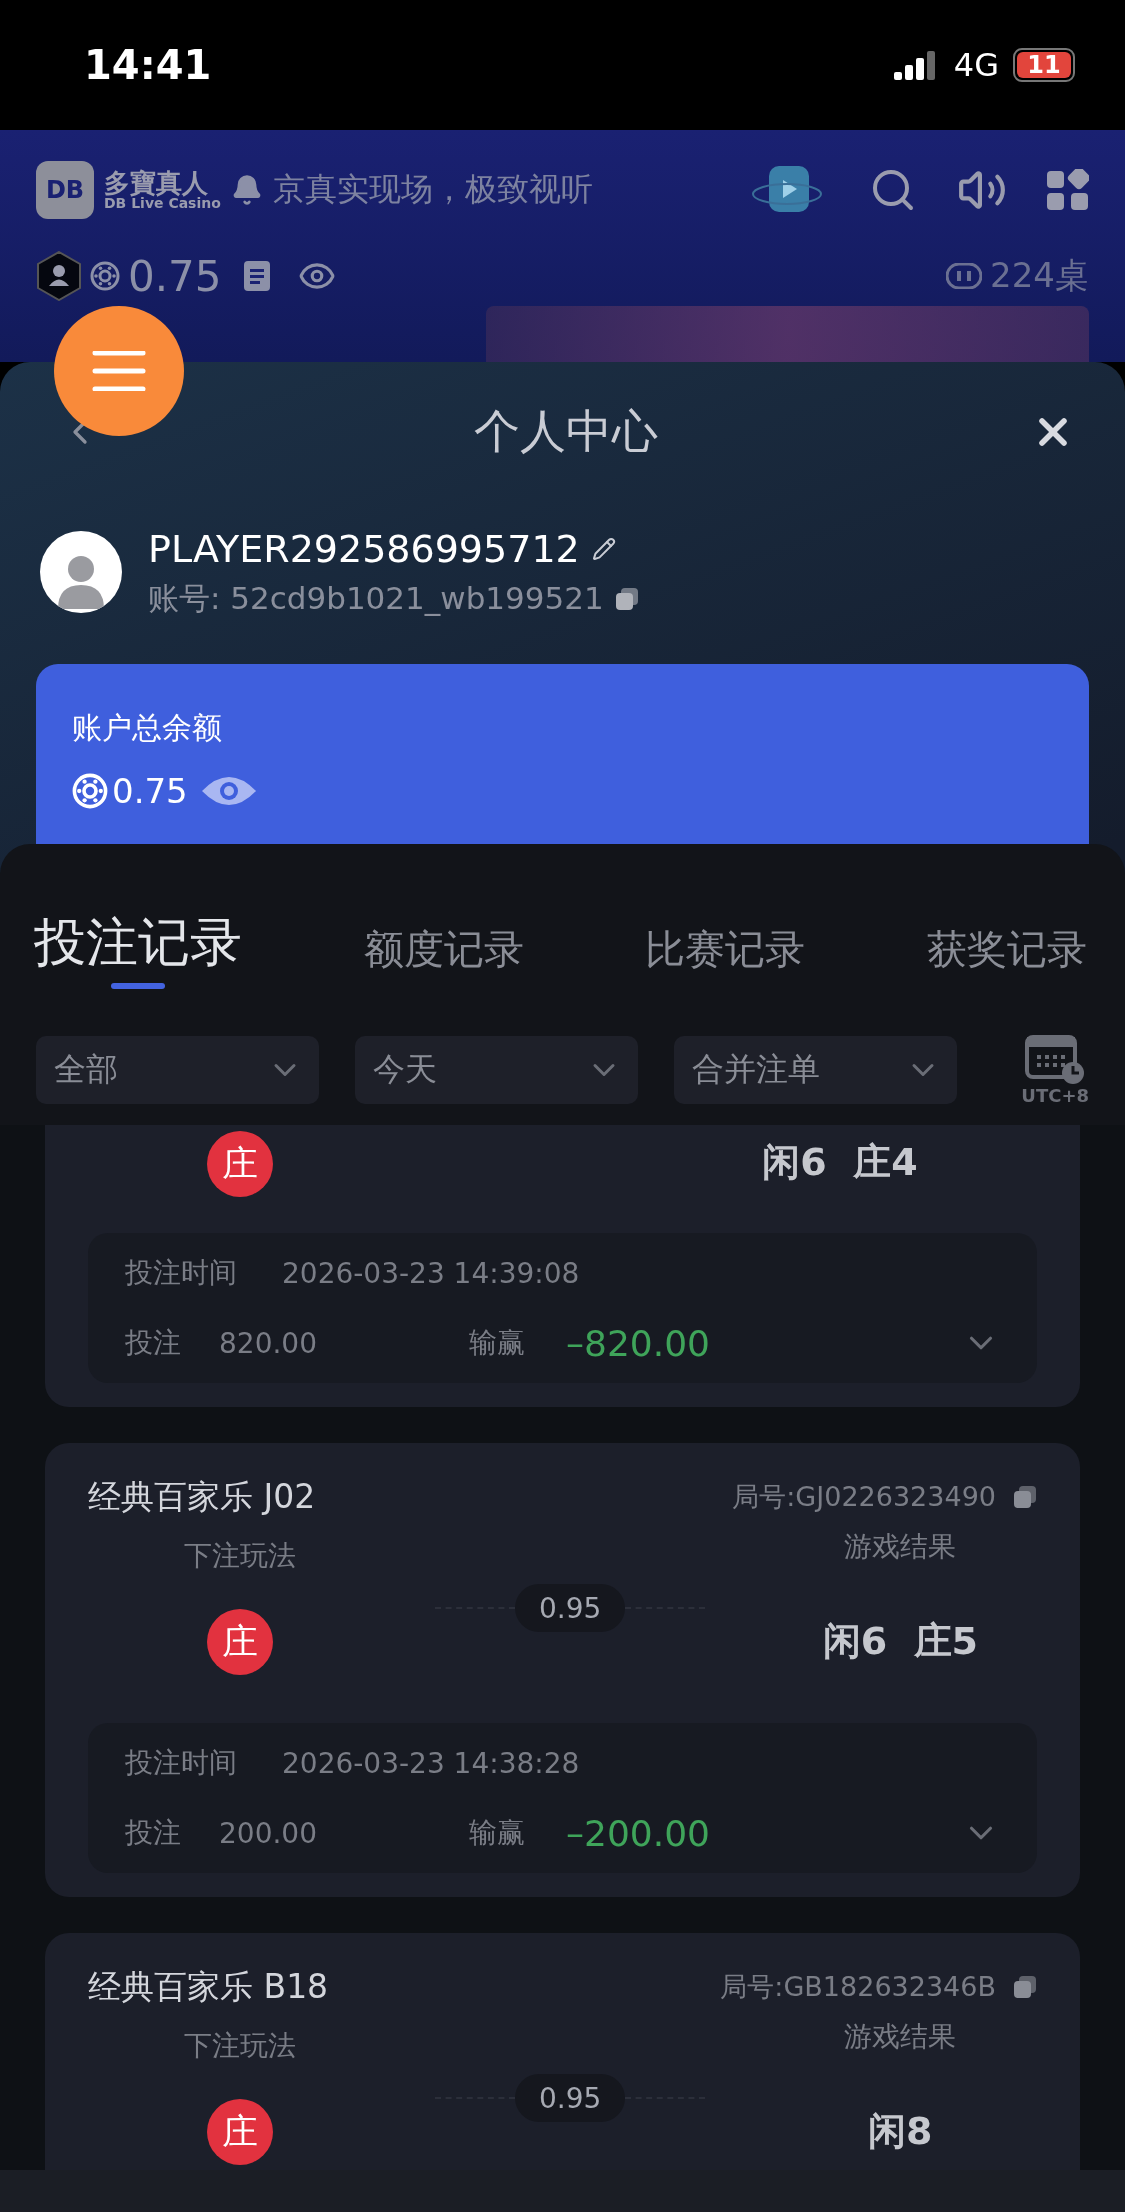  I want to click on filter-dropdown: 今天, so click(496, 1070).